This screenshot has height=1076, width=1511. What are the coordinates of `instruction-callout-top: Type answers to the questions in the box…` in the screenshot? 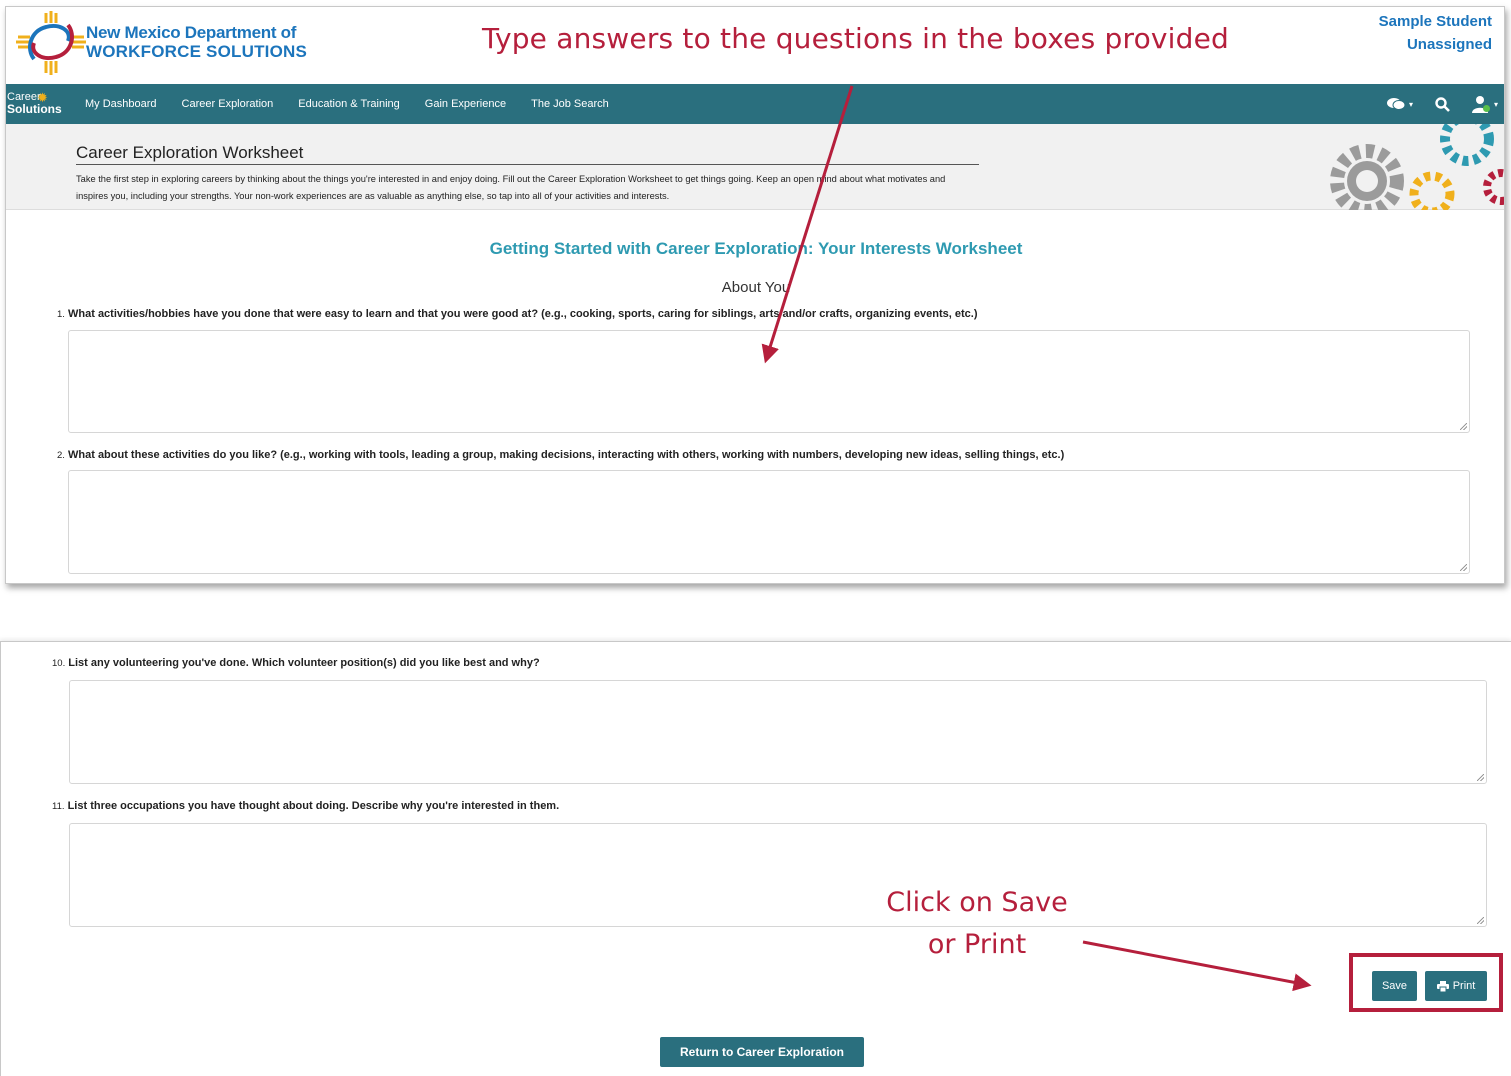 It's located at (856, 38).